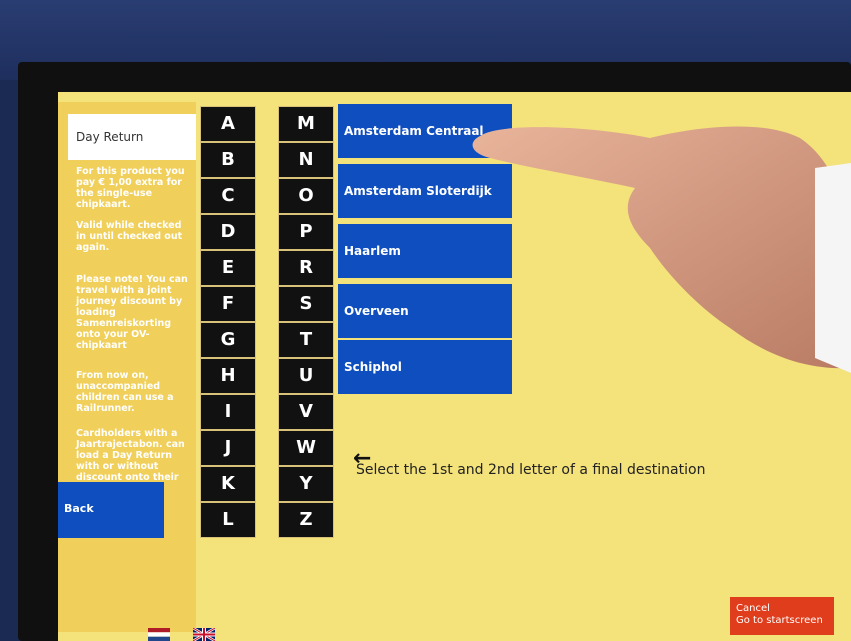 The height and width of the screenshot is (641, 851). Describe the element at coordinates (306, 520) in the screenshot. I see `letter-key-z: Z` at that location.